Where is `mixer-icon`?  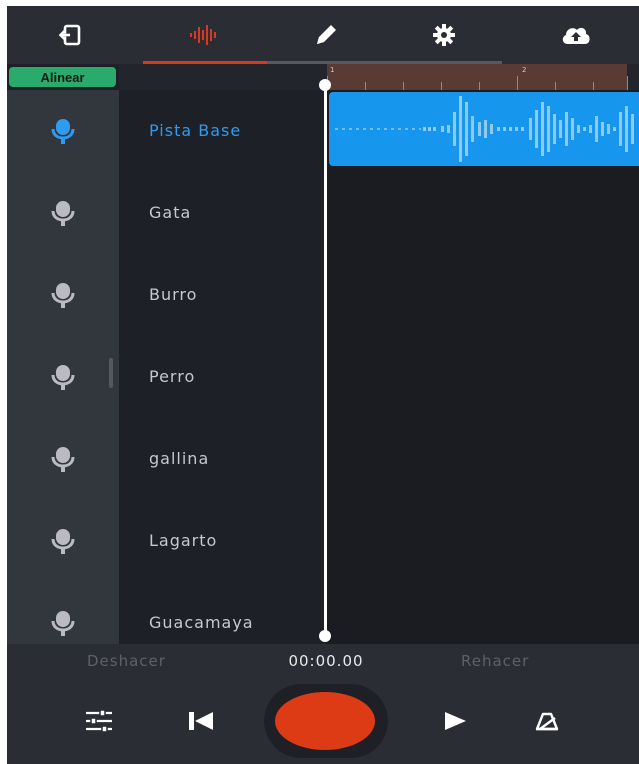 mixer-icon is located at coordinates (99, 721).